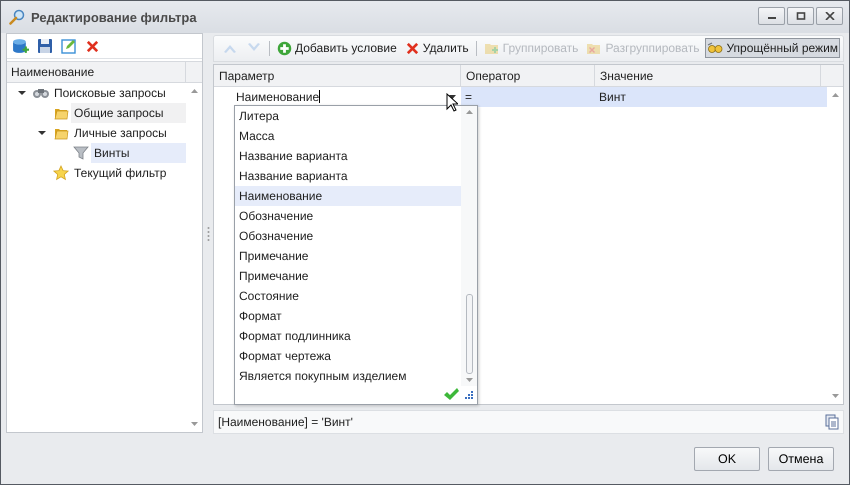 The width and height of the screenshot is (850, 485). I want to click on toolbar-button: Упрощённый режим, so click(772, 48).